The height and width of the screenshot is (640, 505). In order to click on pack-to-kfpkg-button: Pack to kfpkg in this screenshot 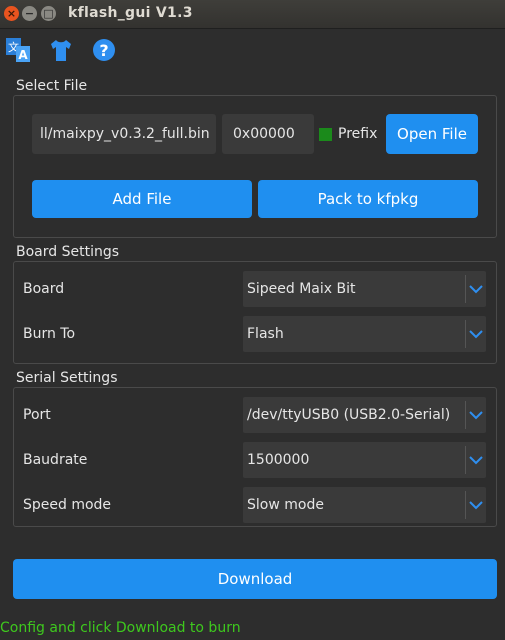, I will do `click(368, 199)`.